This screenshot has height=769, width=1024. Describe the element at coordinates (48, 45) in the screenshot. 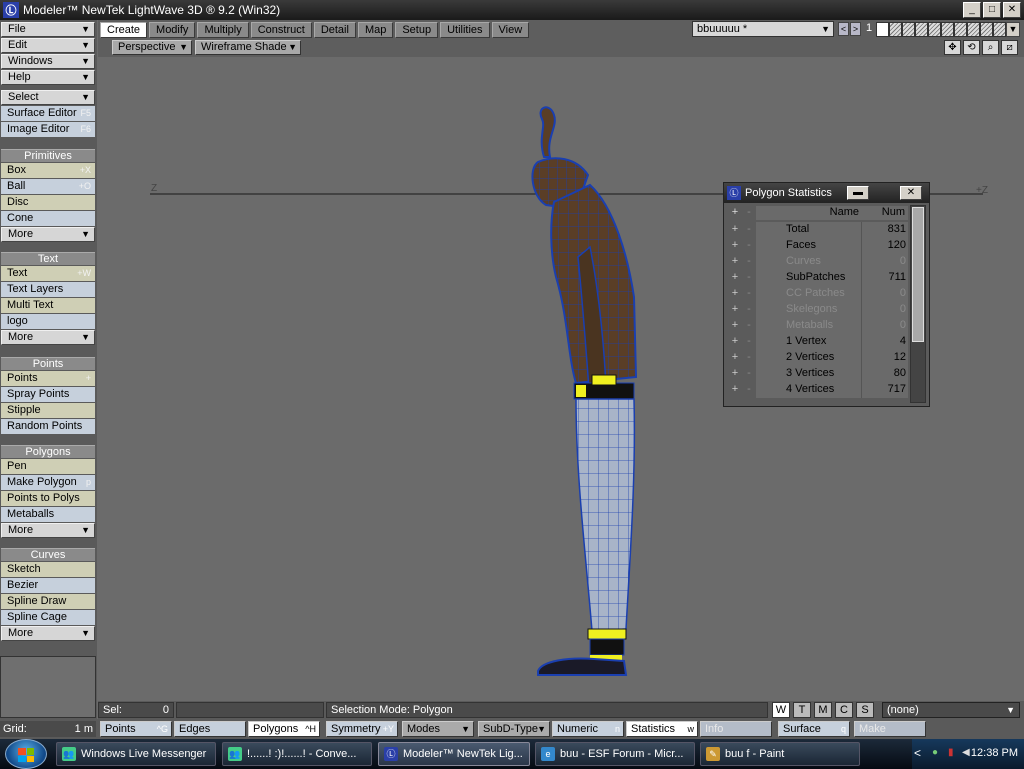

I see `edit-menu: Edit ▼` at that location.